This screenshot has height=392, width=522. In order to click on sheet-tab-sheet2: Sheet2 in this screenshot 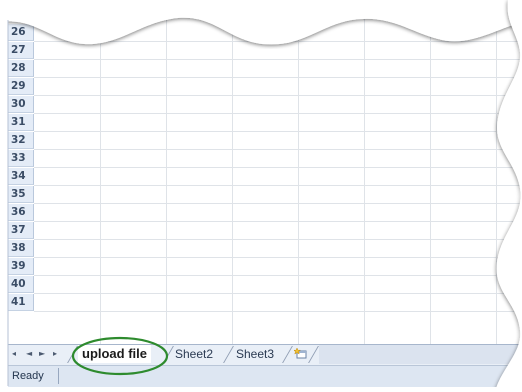, I will do `click(194, 354)`.